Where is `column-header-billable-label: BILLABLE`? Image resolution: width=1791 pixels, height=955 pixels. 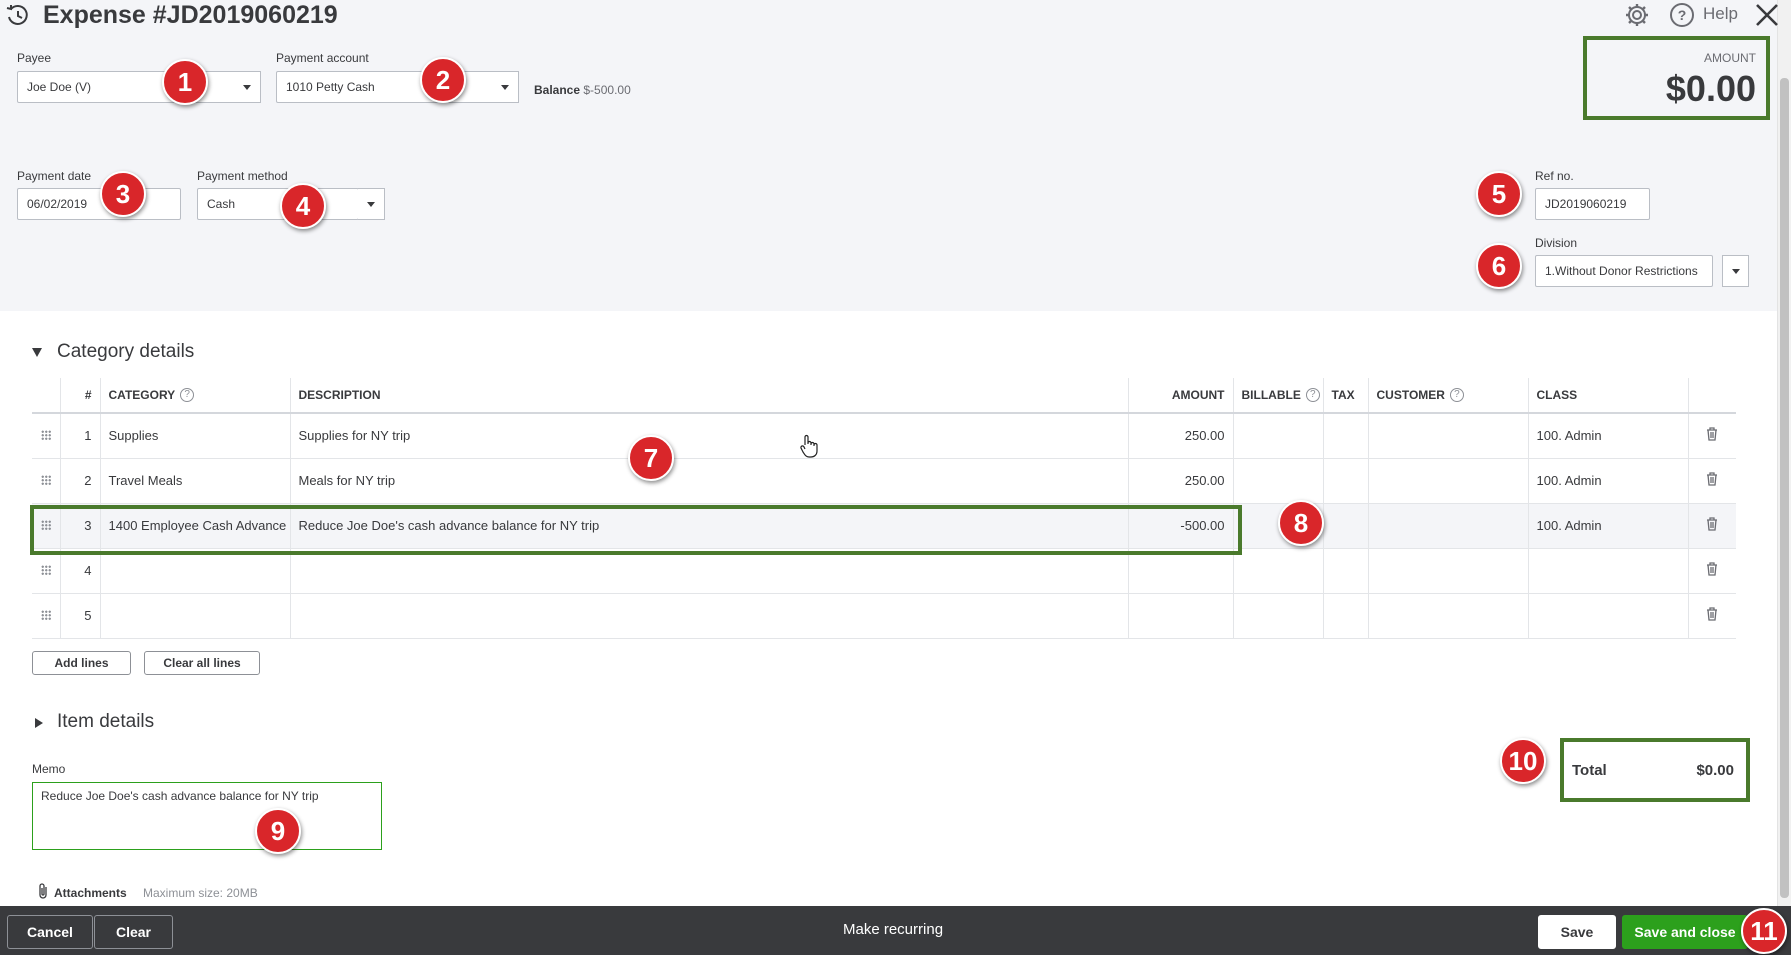 column-header-billable-label: BILLABLE is located at coordinates (1271, 394).